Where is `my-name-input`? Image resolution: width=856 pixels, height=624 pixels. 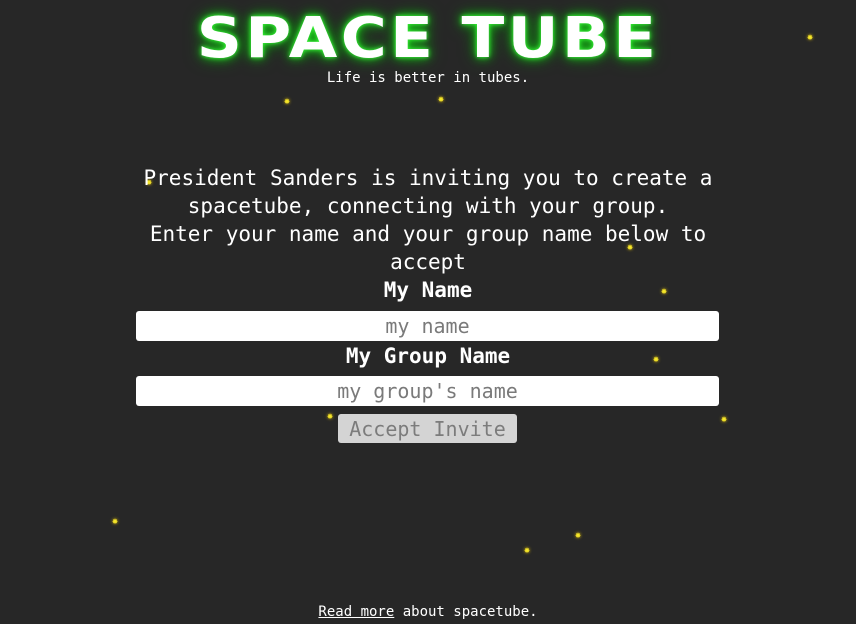
my-name-input is located at coordinates (427, 326).